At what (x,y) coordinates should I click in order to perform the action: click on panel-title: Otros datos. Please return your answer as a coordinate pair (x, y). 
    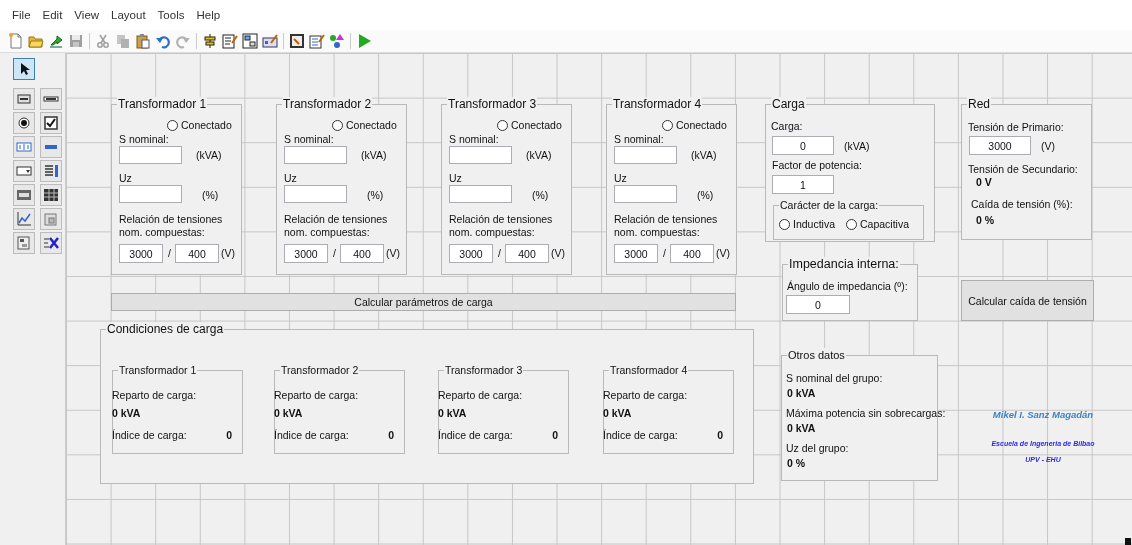
    Looking at the image, I should click on (816, 355).